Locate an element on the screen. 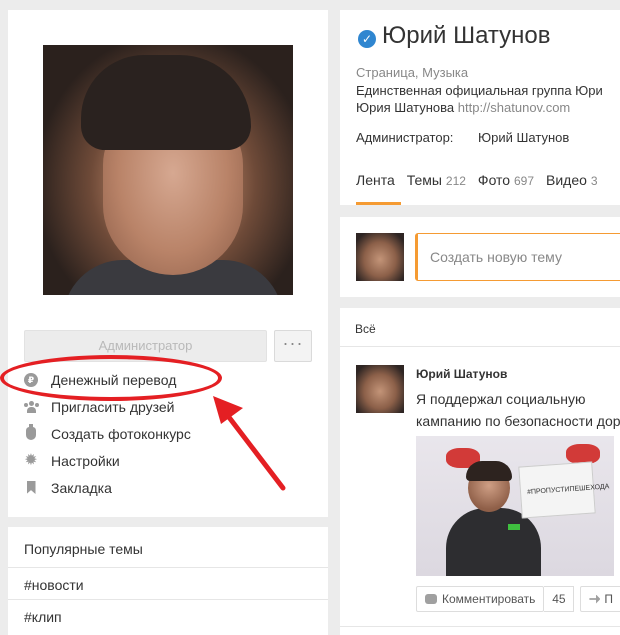 The height and width of the screenshot is (635, 620). group-tabs: Лента Темы 212 Фото 697 Видео 3 is located at coordinates (477, 188).